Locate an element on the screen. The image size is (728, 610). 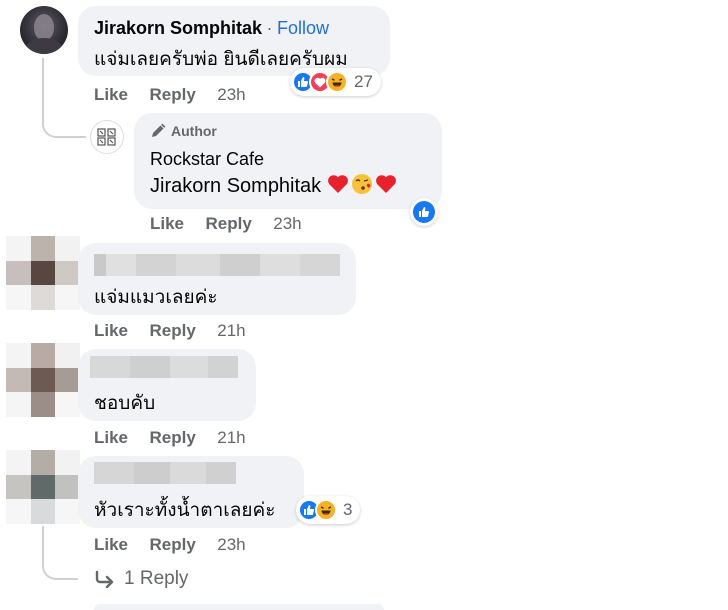
reaction-summary is located at coordinates (424, 212).